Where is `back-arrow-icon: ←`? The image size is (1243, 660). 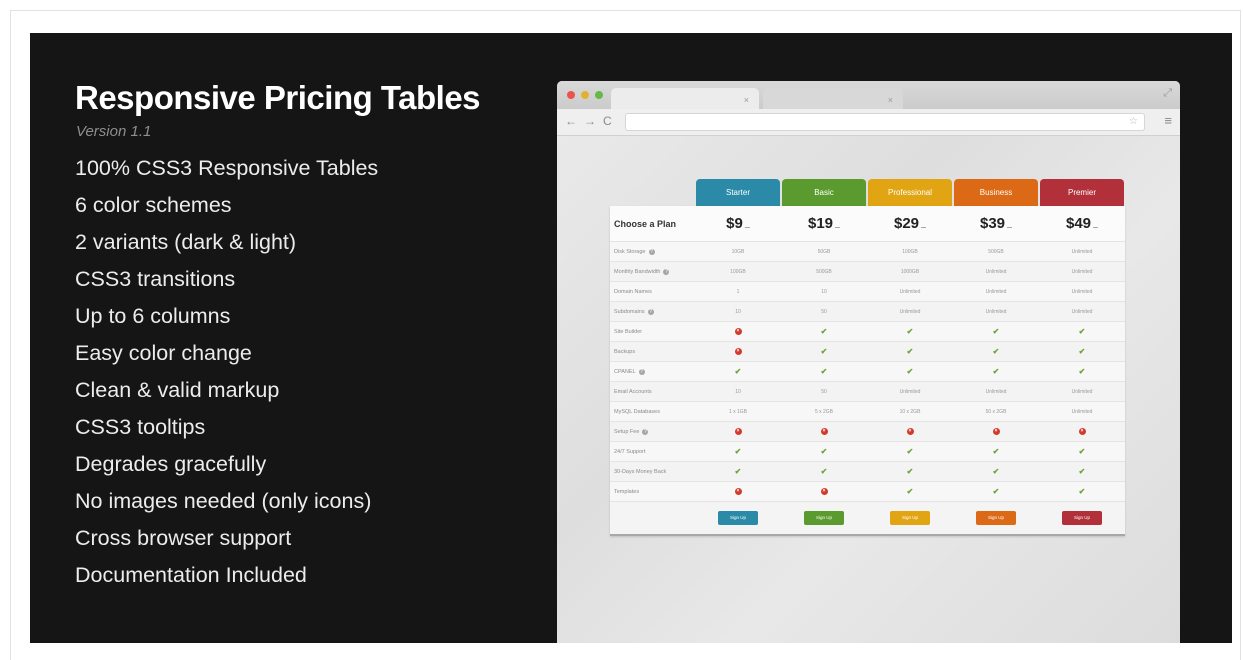
back-arrow-icon: ← is located at coordinates (571, 121).